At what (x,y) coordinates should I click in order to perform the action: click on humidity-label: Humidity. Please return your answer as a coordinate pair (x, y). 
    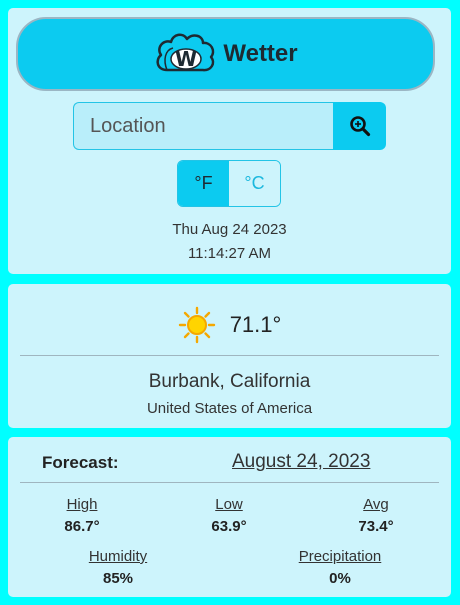
    Looking at the image, I should click on (118, 556).